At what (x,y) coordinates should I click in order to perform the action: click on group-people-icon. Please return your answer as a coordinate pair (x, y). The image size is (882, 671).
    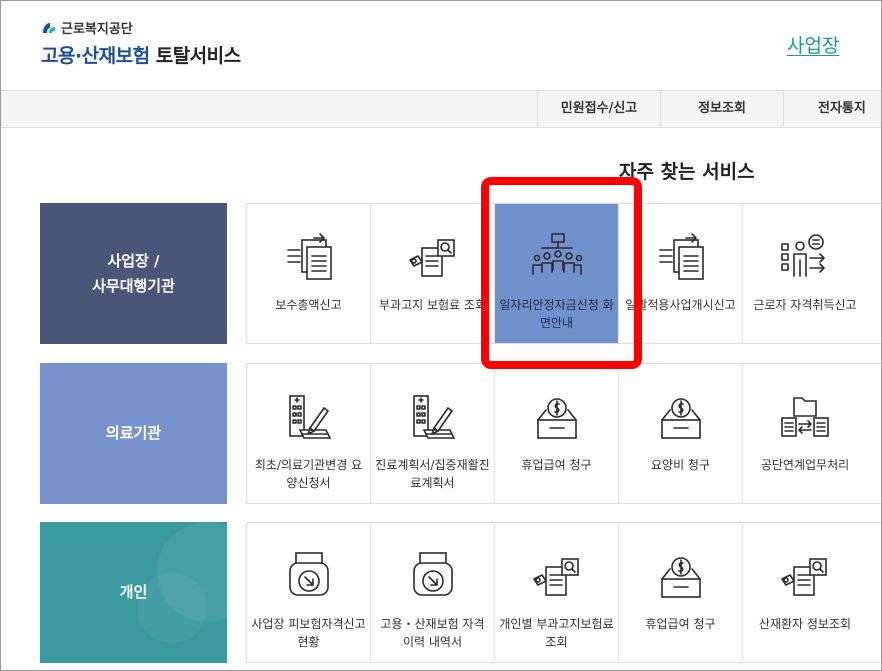
    Looking at the image, I should click on (557, 259).